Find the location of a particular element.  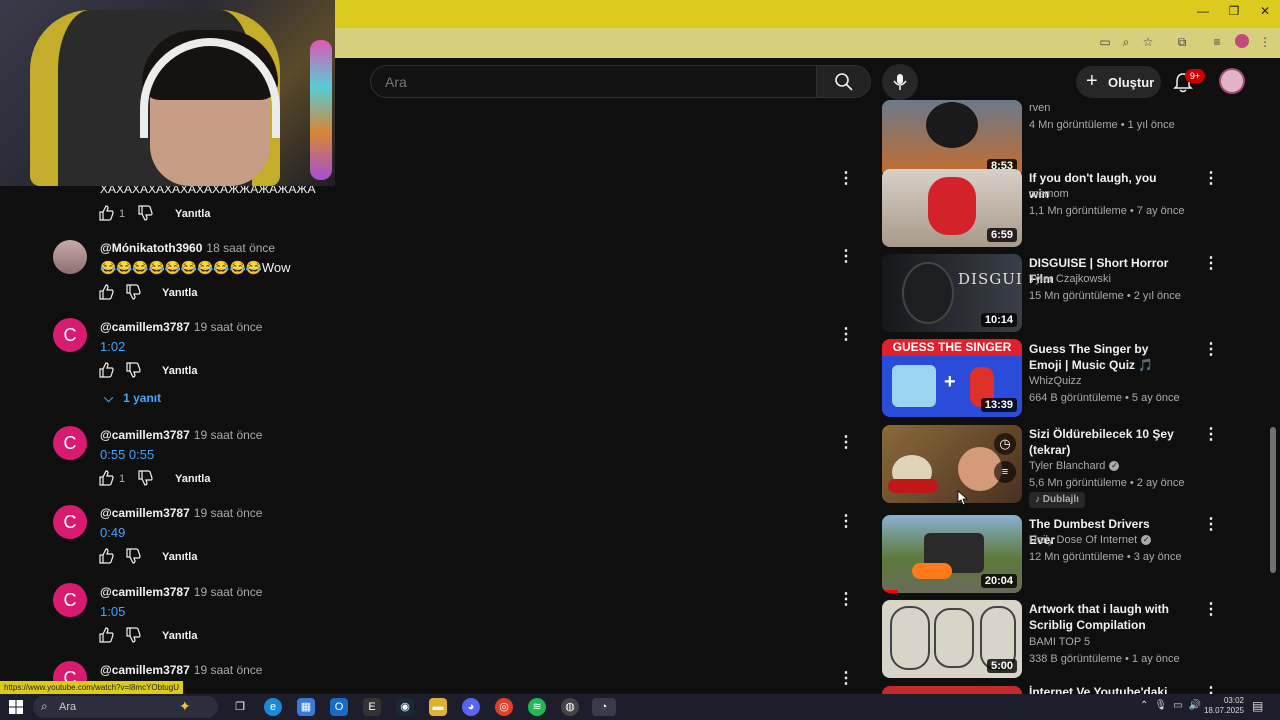

add-to-queue-icon: ≡ is located at coordinates (1005, 472).